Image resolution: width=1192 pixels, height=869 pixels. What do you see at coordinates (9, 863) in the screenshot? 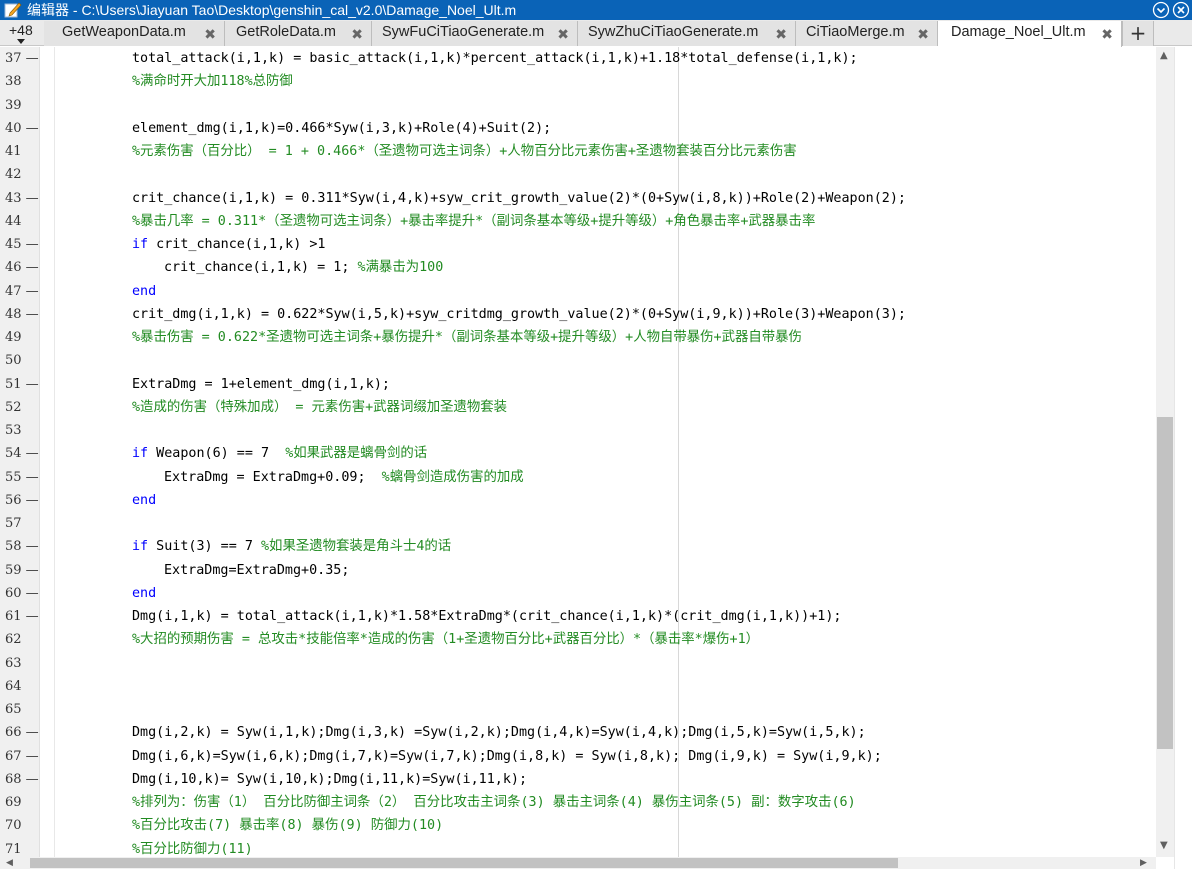
I see `scroll-left-icon: ◀` at bounding box center [9, 863].